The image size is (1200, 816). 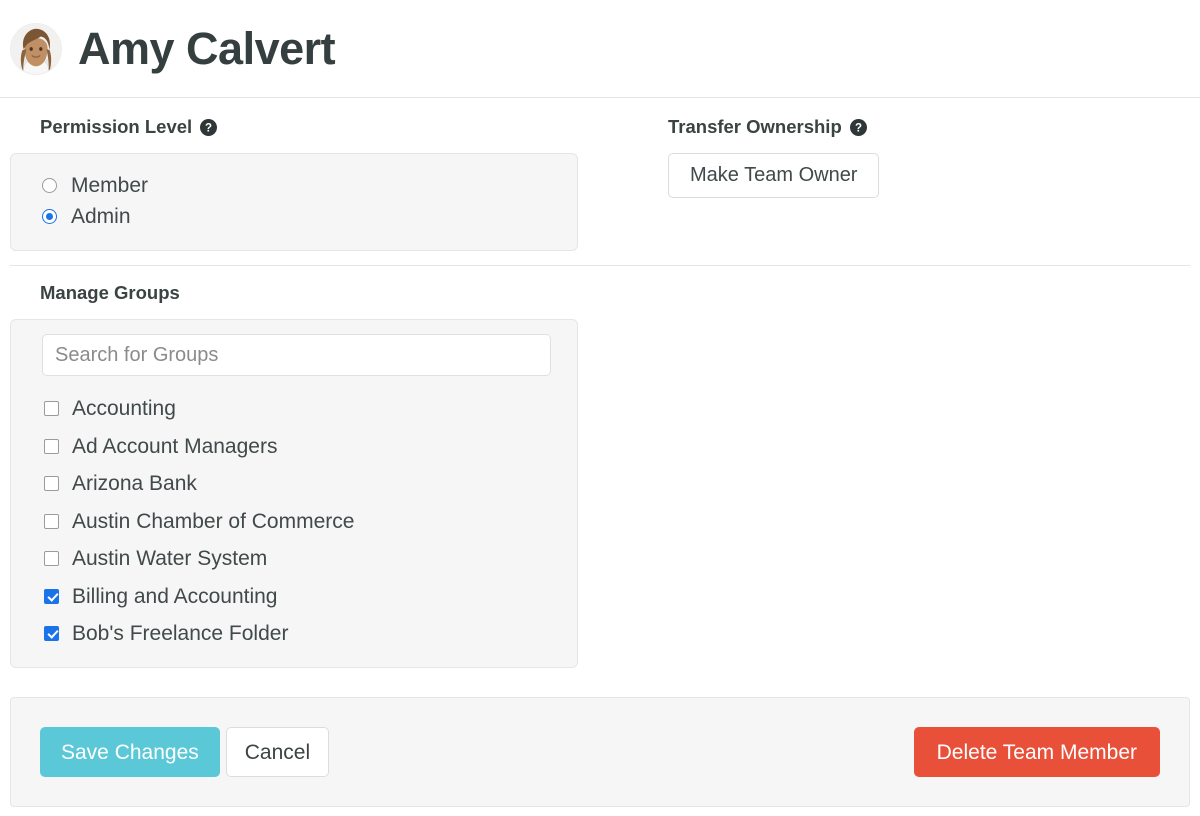 I want to click on permission-level-section: Permission Level ? Member Admin, so click(x=332, y=183).